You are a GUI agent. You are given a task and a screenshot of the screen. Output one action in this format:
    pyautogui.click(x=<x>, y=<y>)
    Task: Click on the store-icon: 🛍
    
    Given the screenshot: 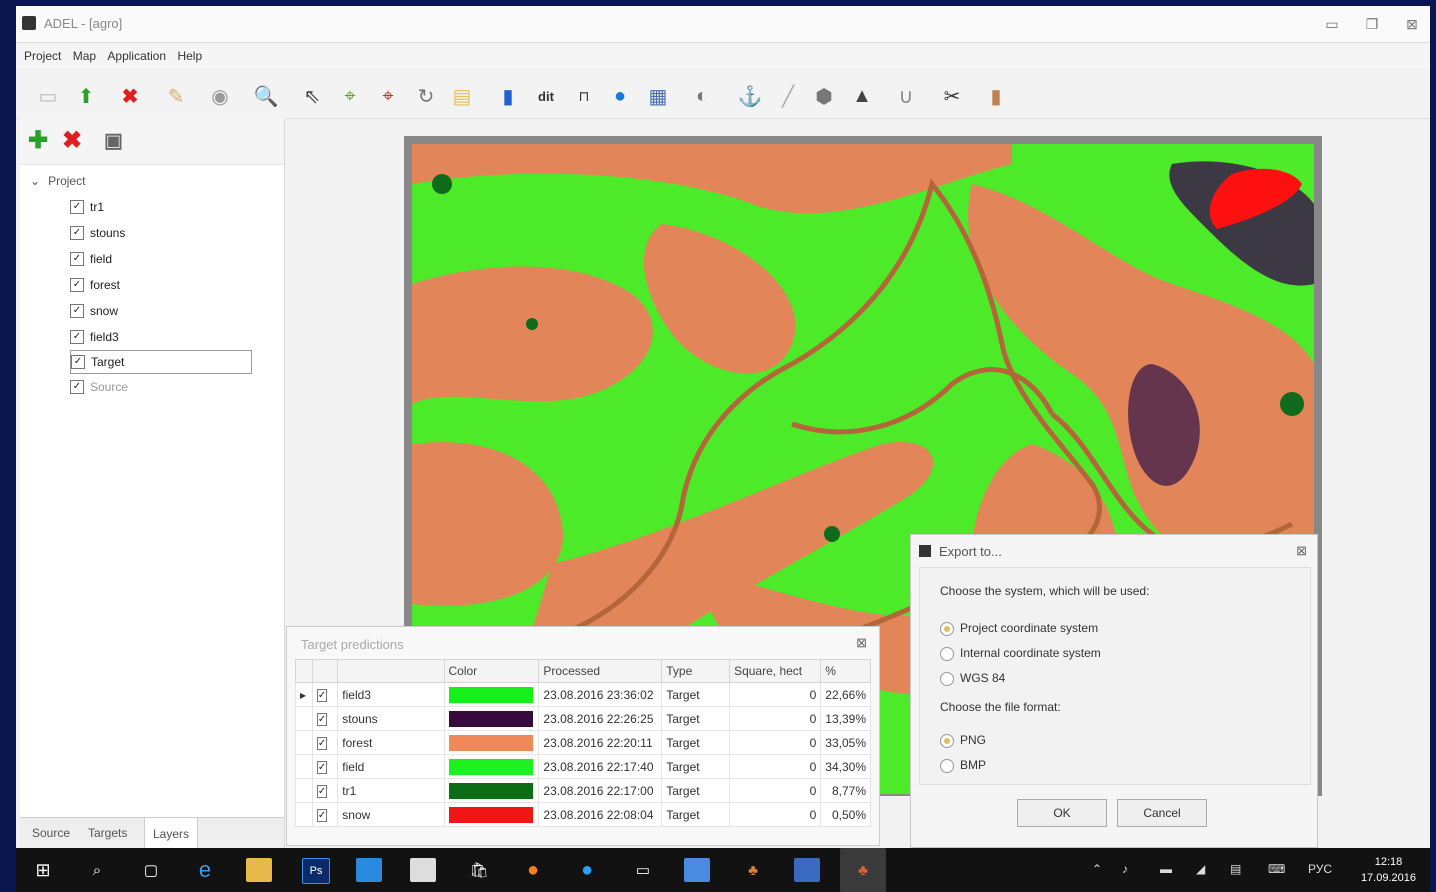 What is the action you would take?
    pyautogui.click(x=479, y=870)
    